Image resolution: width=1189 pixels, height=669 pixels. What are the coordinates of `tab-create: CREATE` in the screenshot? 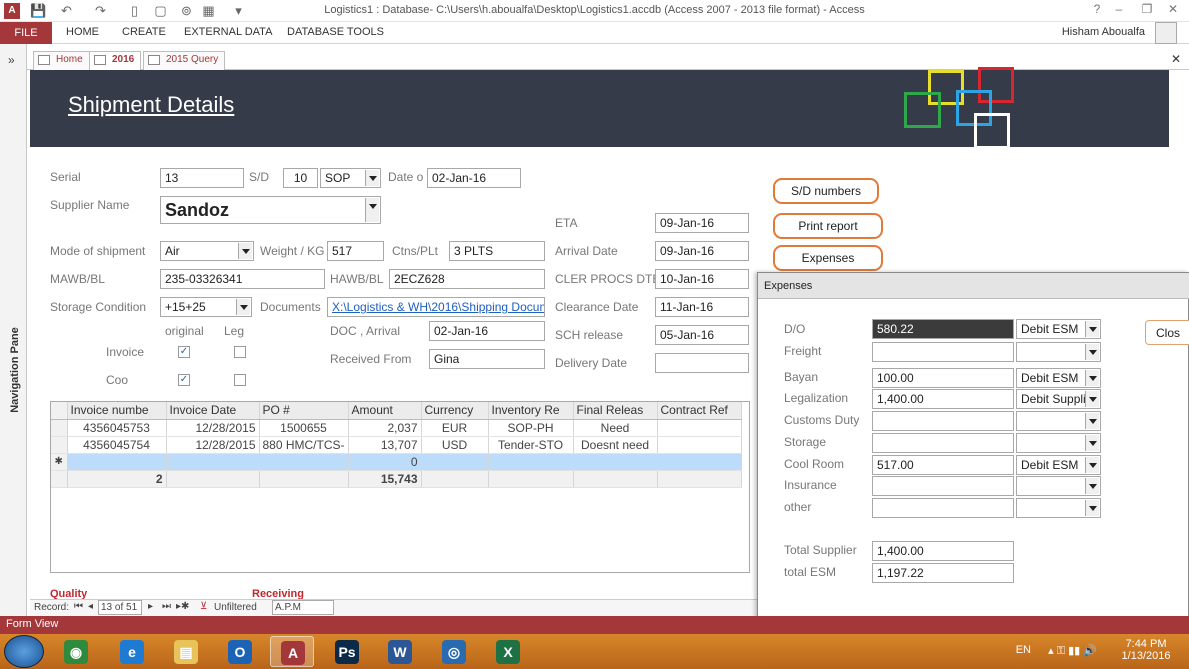 It's located at (144, 32).